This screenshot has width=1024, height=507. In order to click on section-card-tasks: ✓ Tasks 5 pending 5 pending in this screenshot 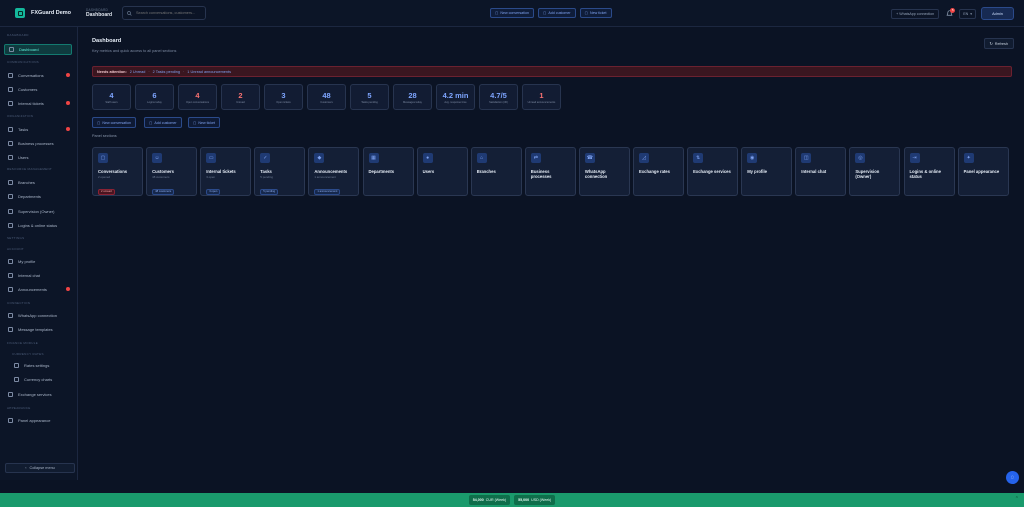, I will do `click(280, 171)`.